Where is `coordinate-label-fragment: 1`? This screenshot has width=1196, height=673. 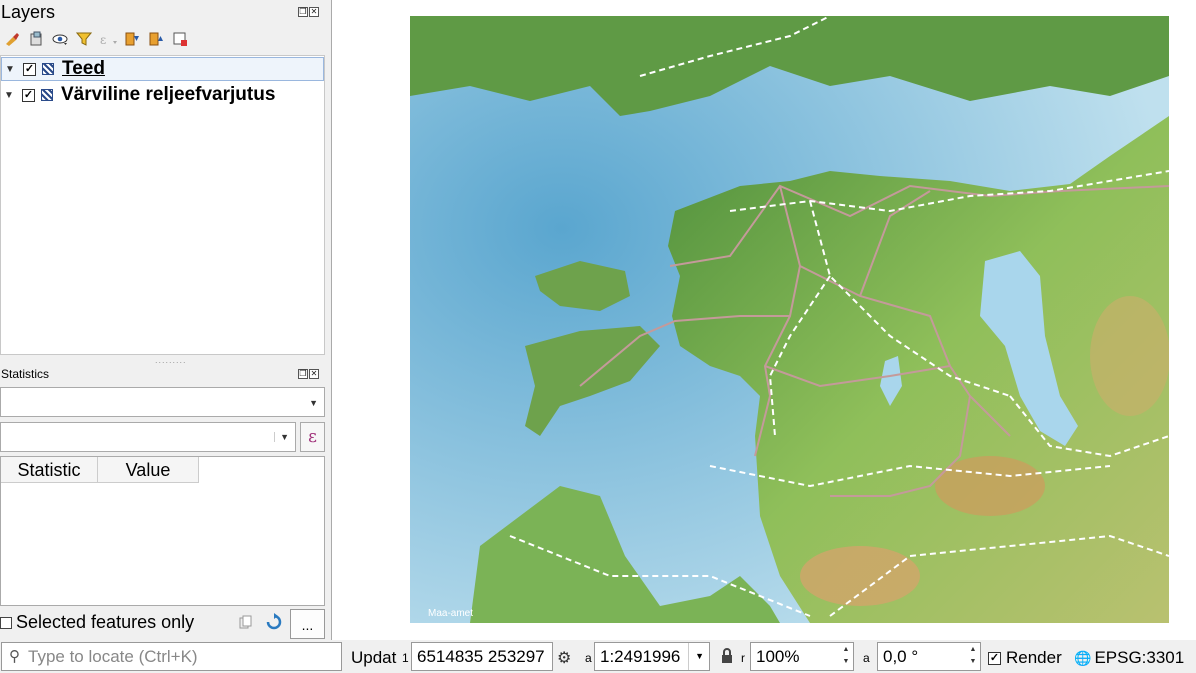
coordinate-label-fragment: 1 is located at coordinates (405, 658).